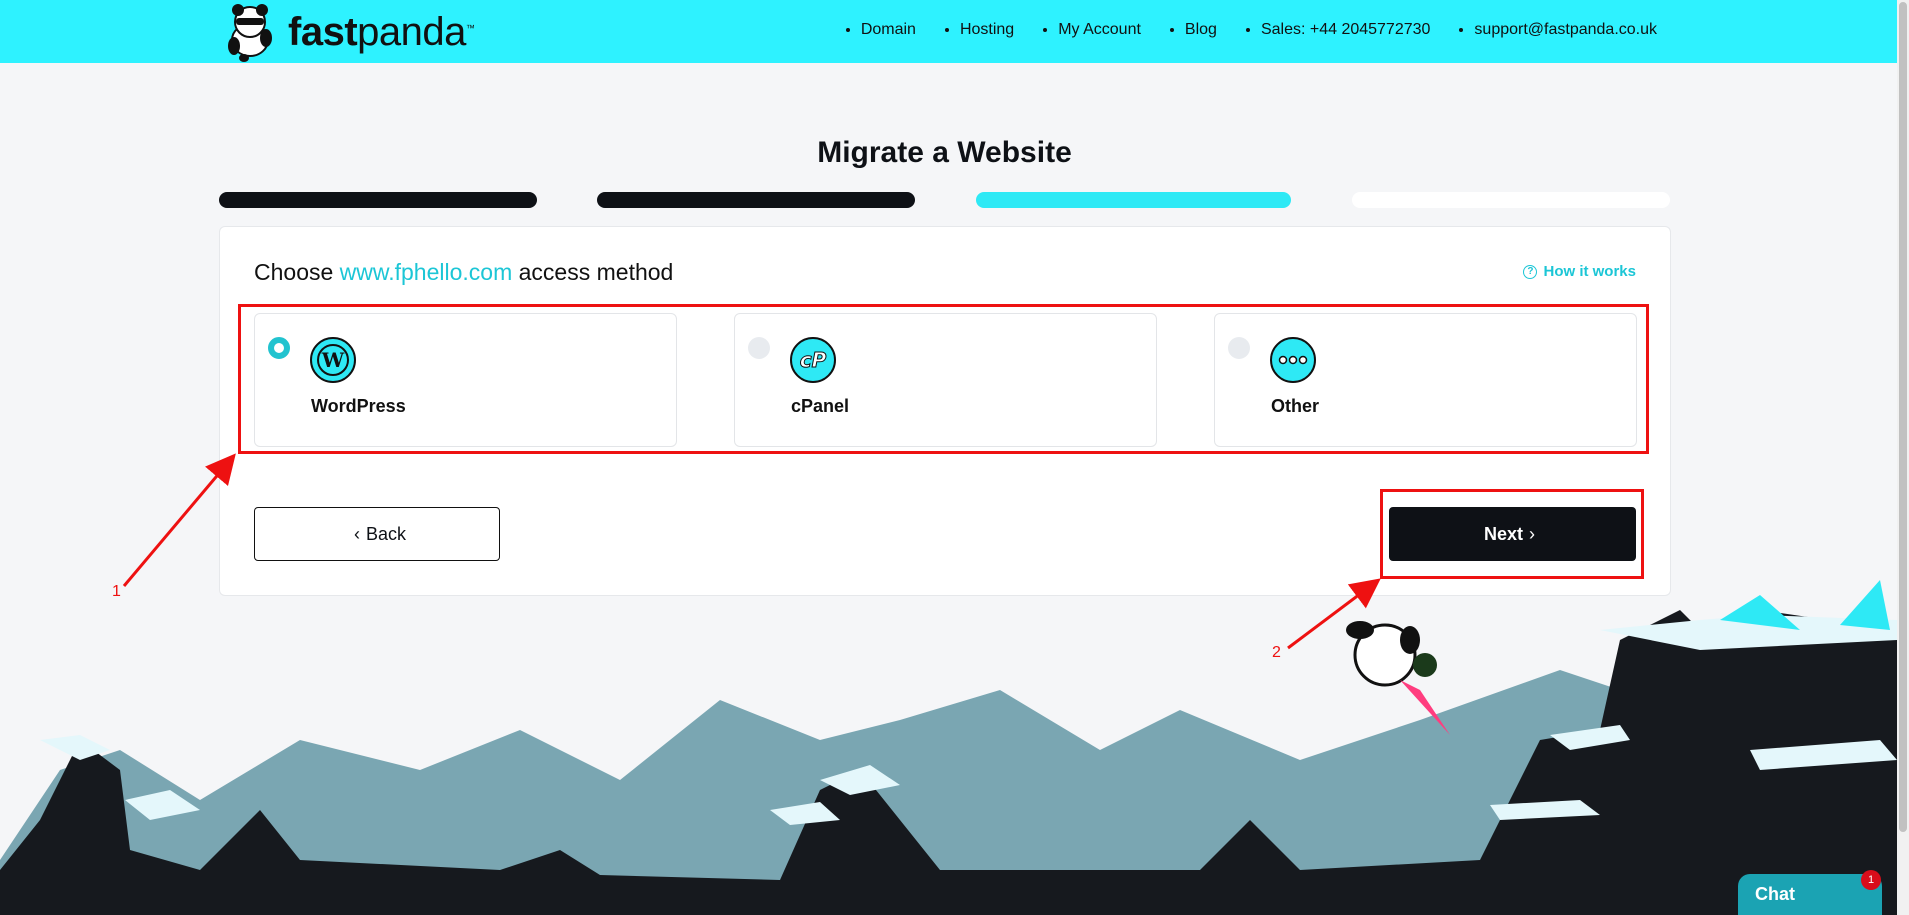  Describe the element at coordinates (1276, 652) in the screenshot. I see `annotation-label-2: 2` at that location.